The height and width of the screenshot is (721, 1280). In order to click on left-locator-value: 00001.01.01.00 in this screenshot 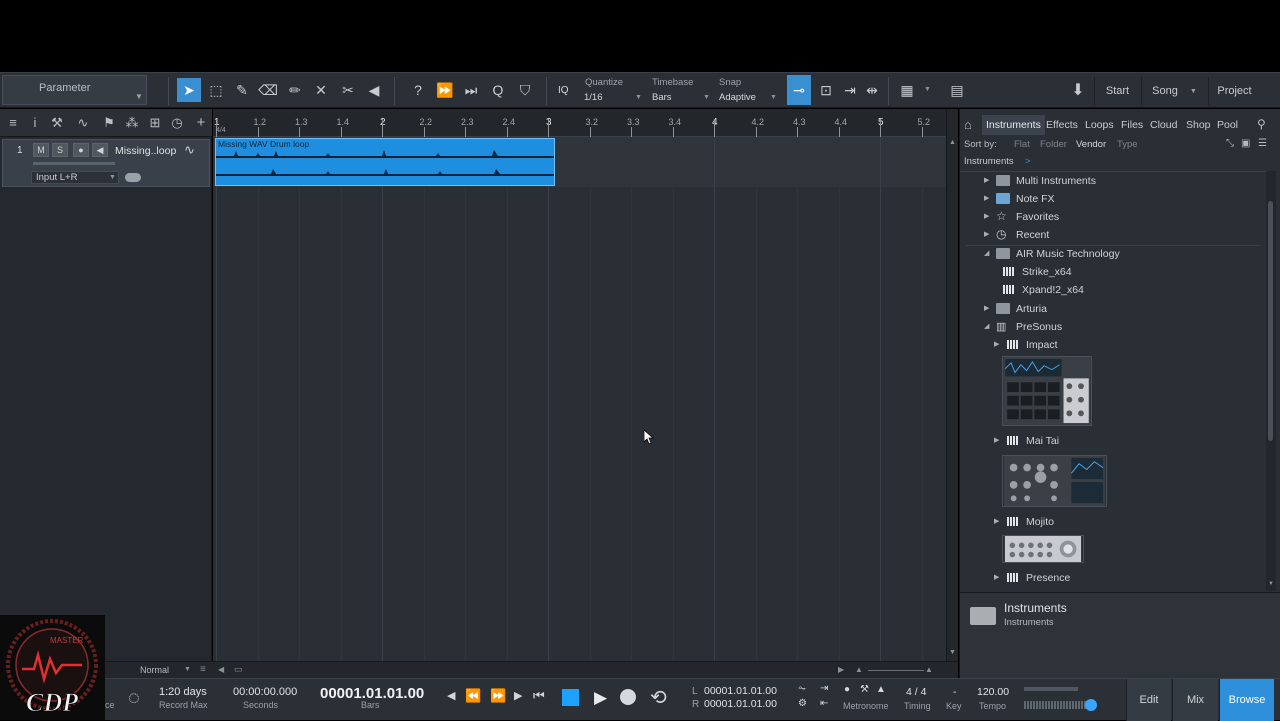, I will do `click(740, 691)`.